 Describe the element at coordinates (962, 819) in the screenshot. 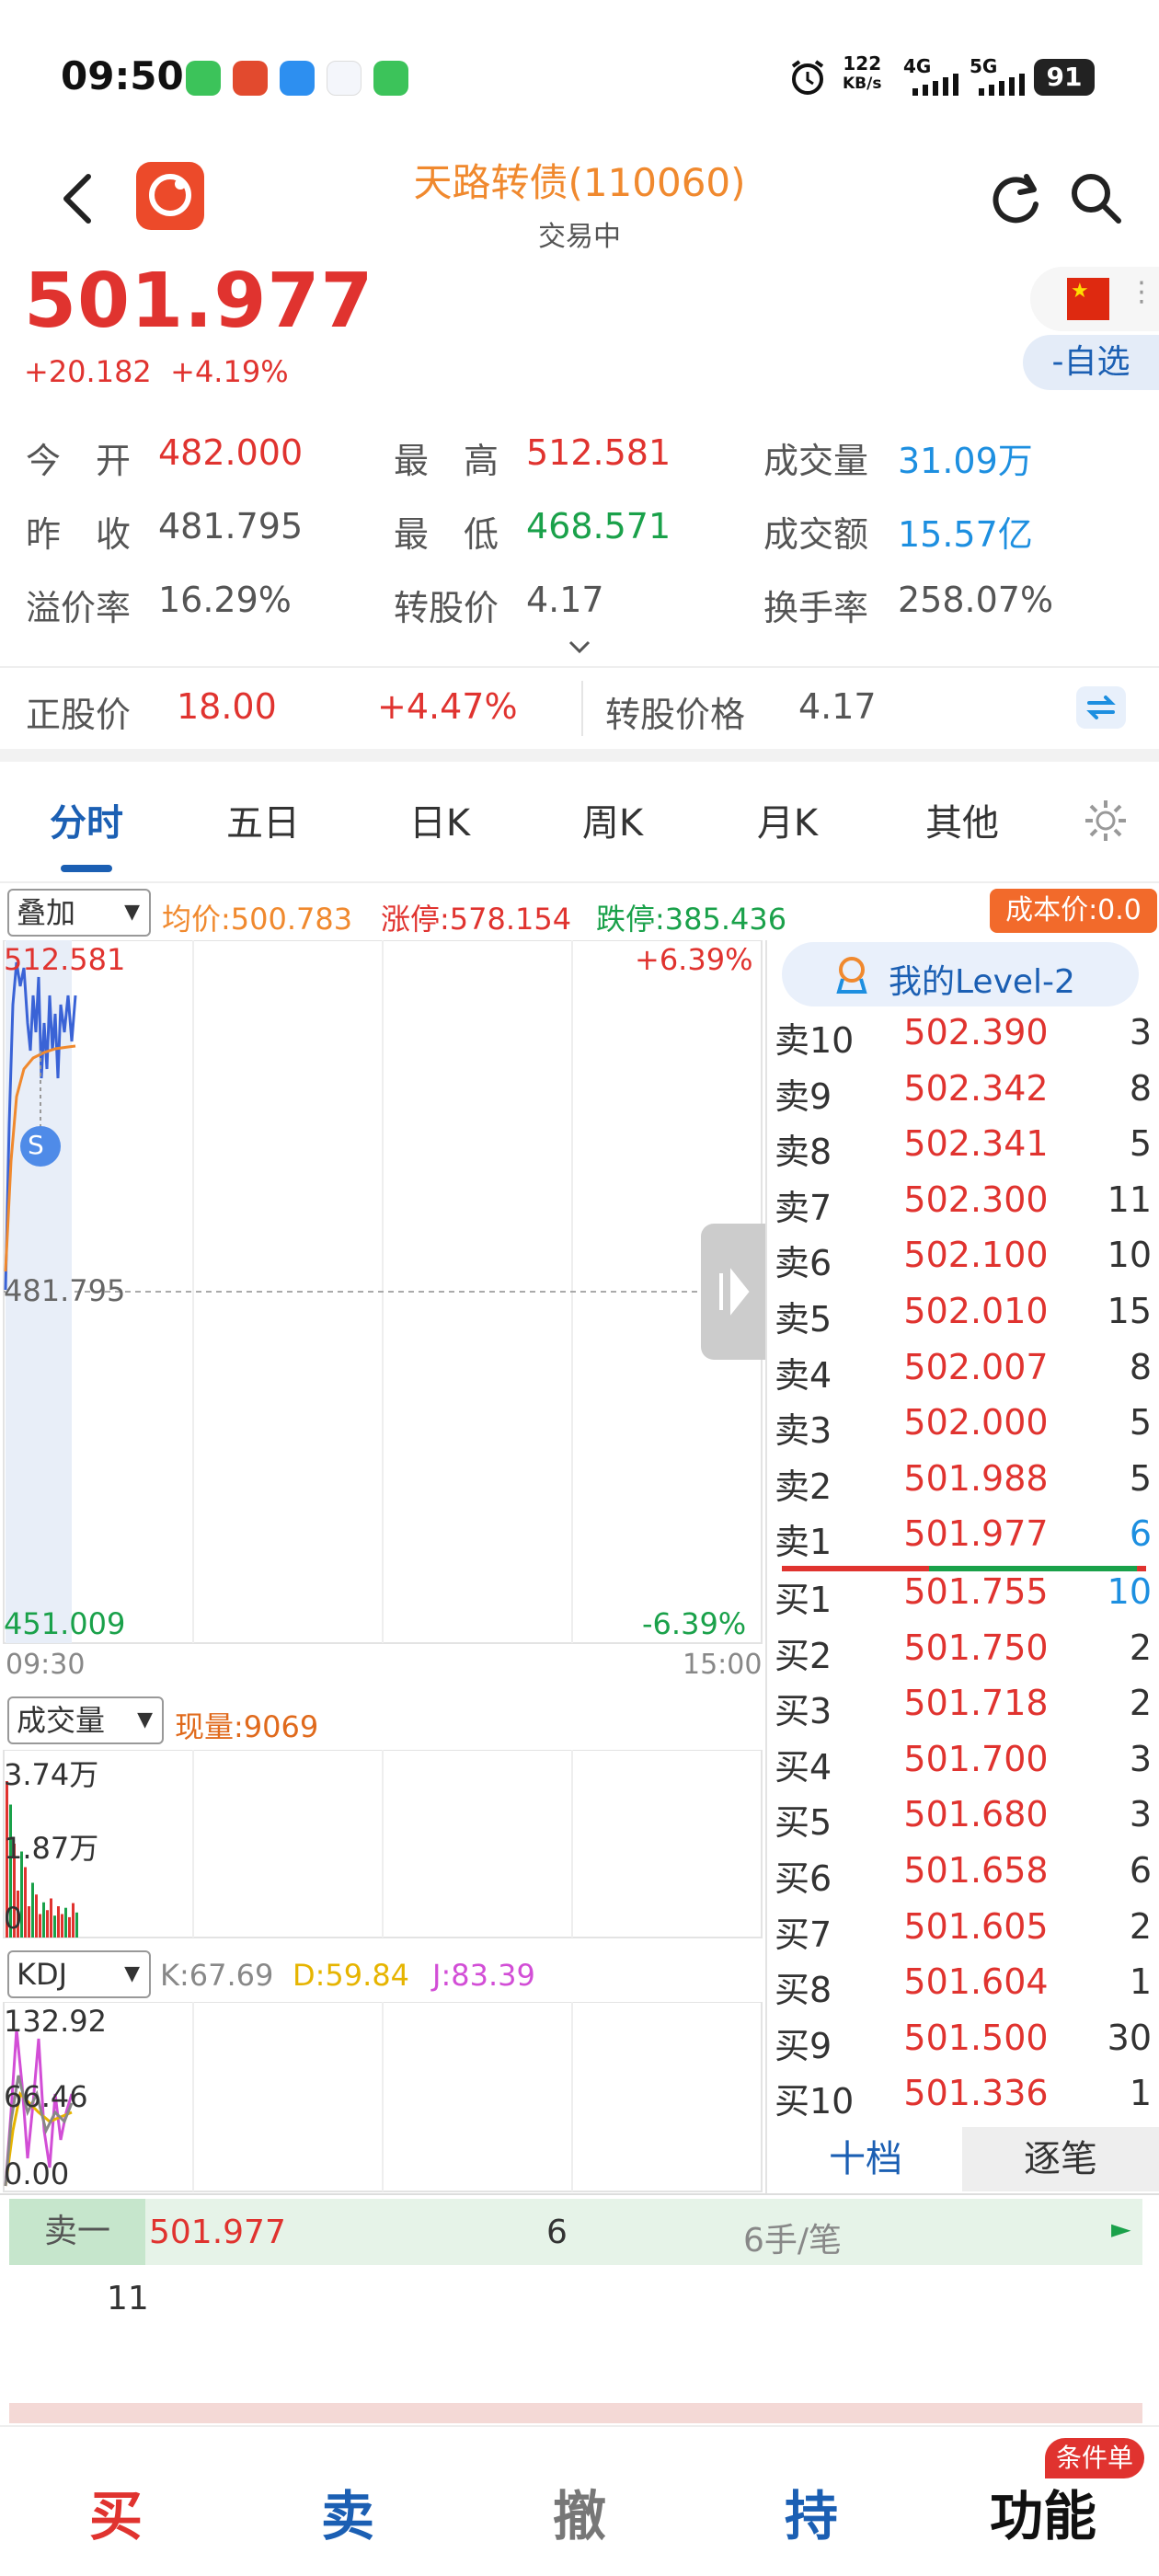

I see `tab-5: 其他` at that location.